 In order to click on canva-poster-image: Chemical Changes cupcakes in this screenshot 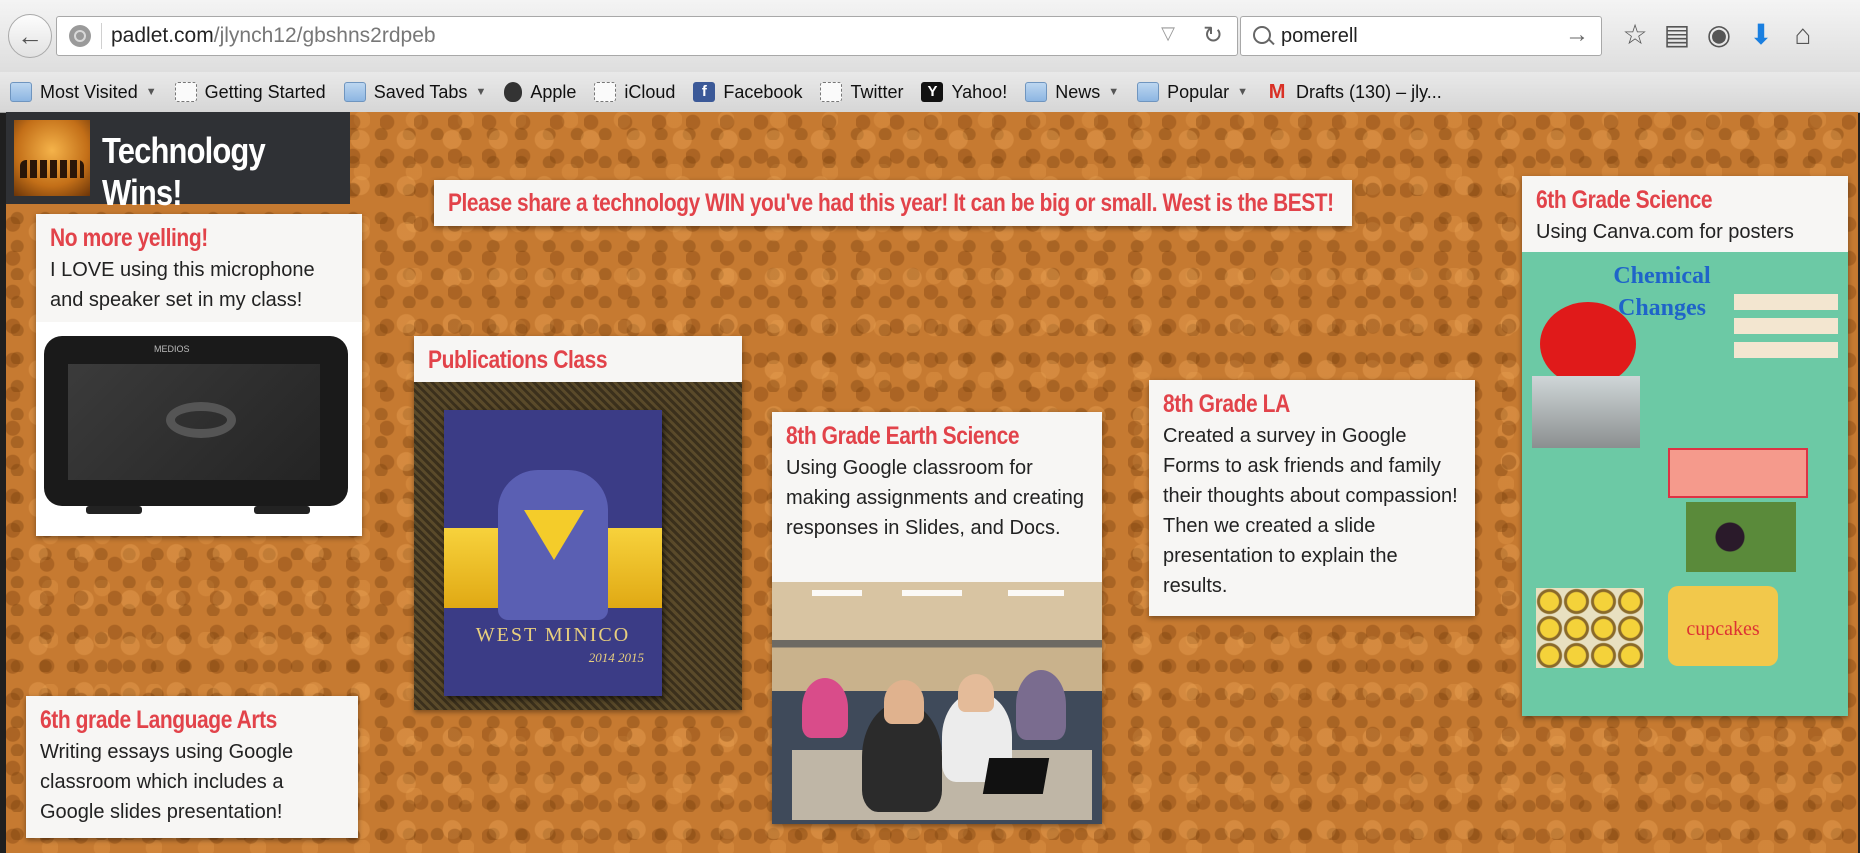, I will do `click(1685, 484)`.